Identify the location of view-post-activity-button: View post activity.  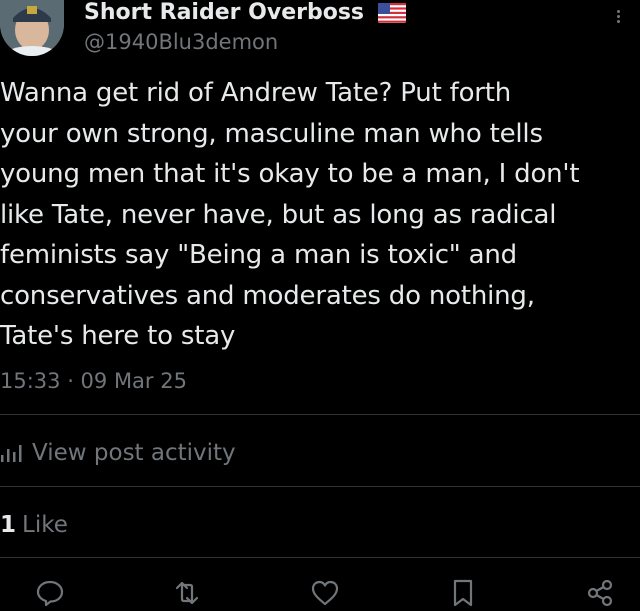
(118, 453).